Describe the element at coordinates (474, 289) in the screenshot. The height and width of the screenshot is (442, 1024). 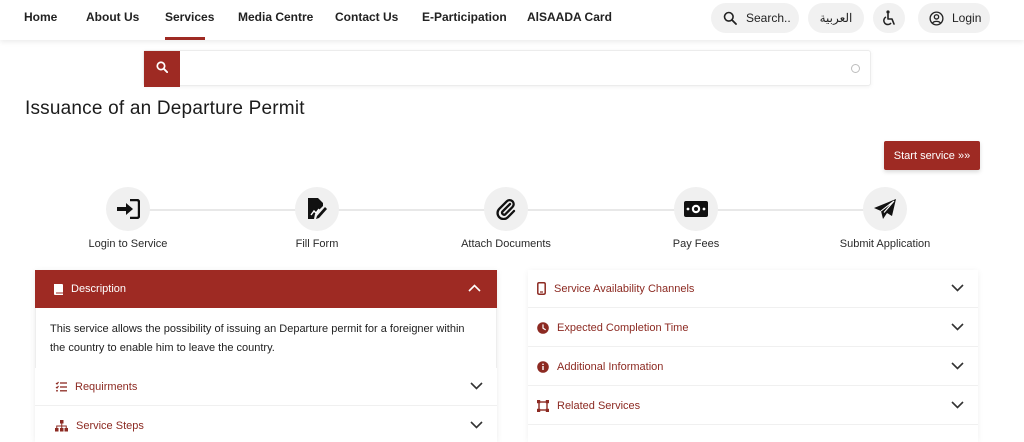
I see `chevron-up-icon` at that location.